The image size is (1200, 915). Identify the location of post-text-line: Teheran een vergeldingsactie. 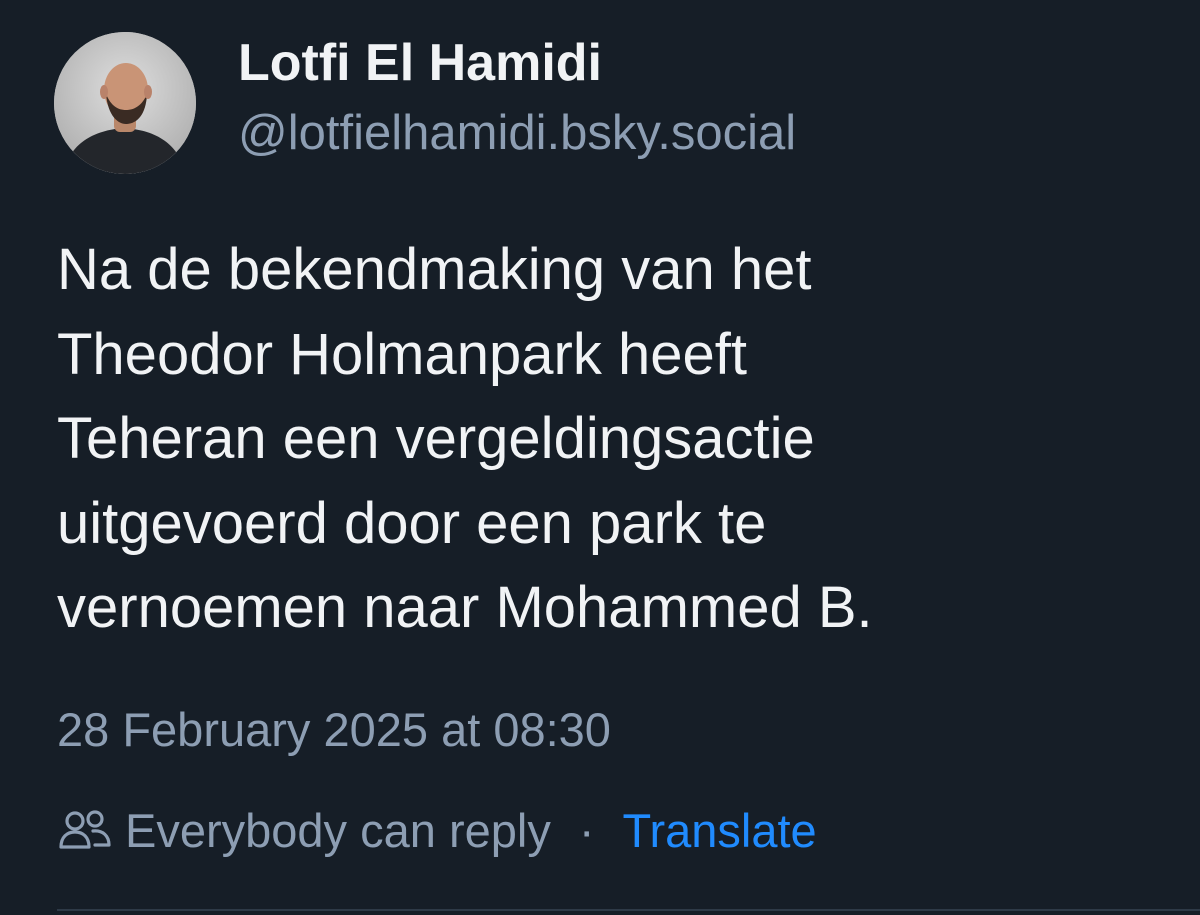
(436, 438).